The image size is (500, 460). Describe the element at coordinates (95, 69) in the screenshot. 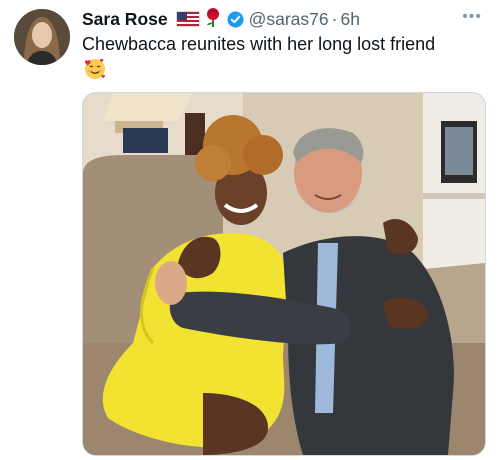

I see `smiling-face-with-hearts-icon` at that location.